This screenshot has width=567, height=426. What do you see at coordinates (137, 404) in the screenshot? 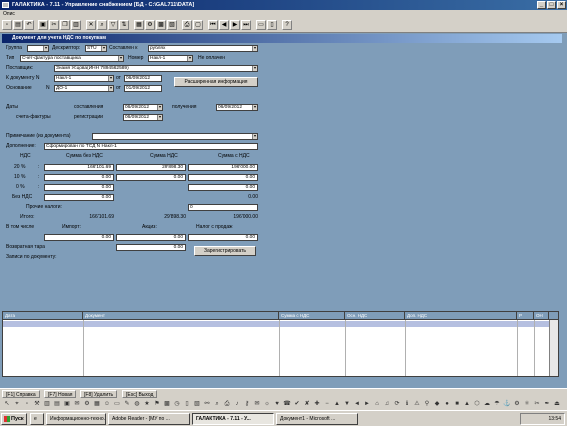
I see `globe-icon: ◍` at bounding box center [137, 404].